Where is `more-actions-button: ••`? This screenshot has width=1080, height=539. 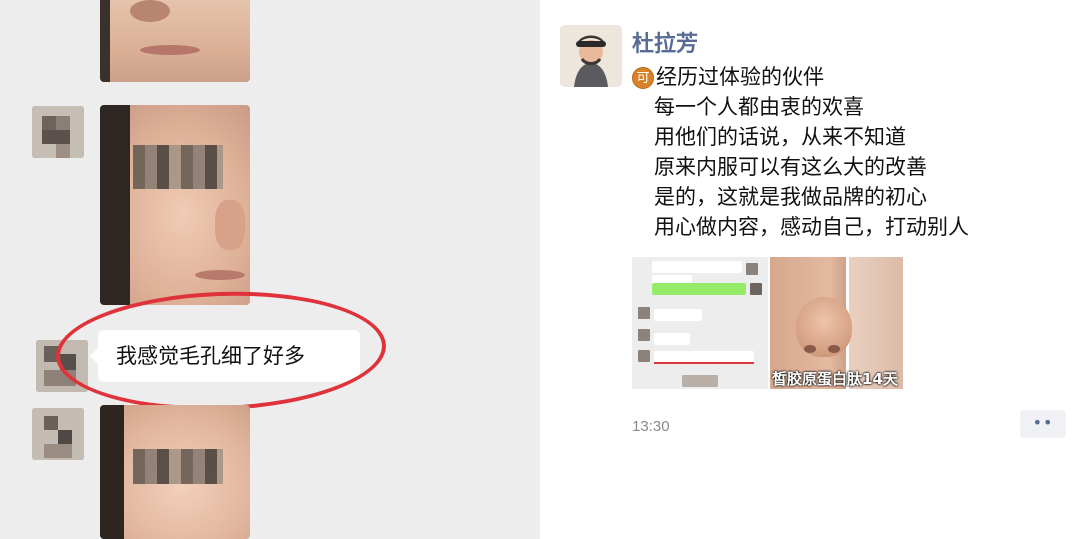
more-actions-button: •• is located at coordinates (1043, 424).